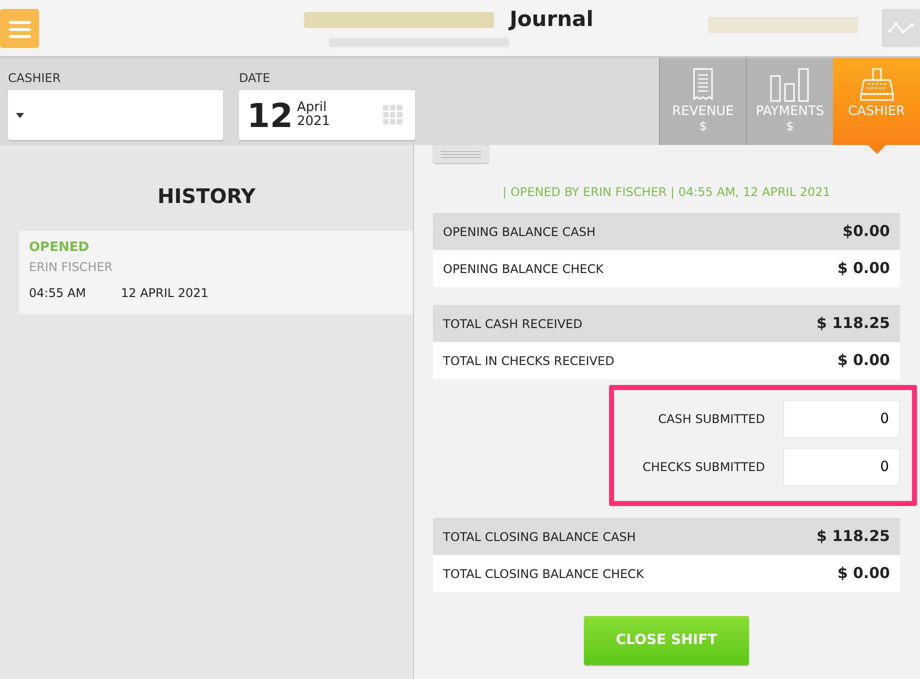 The height and width of the screenshot is (679, 920). What do you see at coordinates (461, 154) in the screenshot?
I see `drag-handle` at bounding box center [461, 154].